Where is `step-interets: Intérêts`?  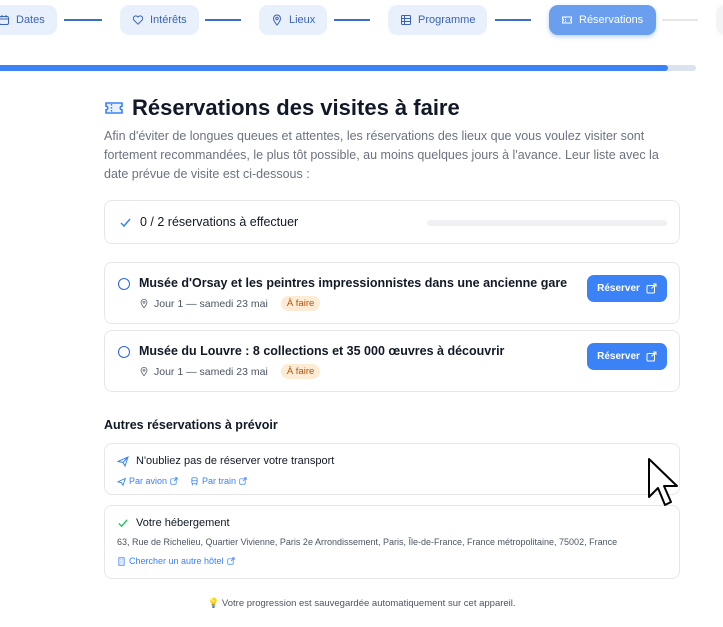 step-interets: Intérêts is located at coordinates (159, 20).